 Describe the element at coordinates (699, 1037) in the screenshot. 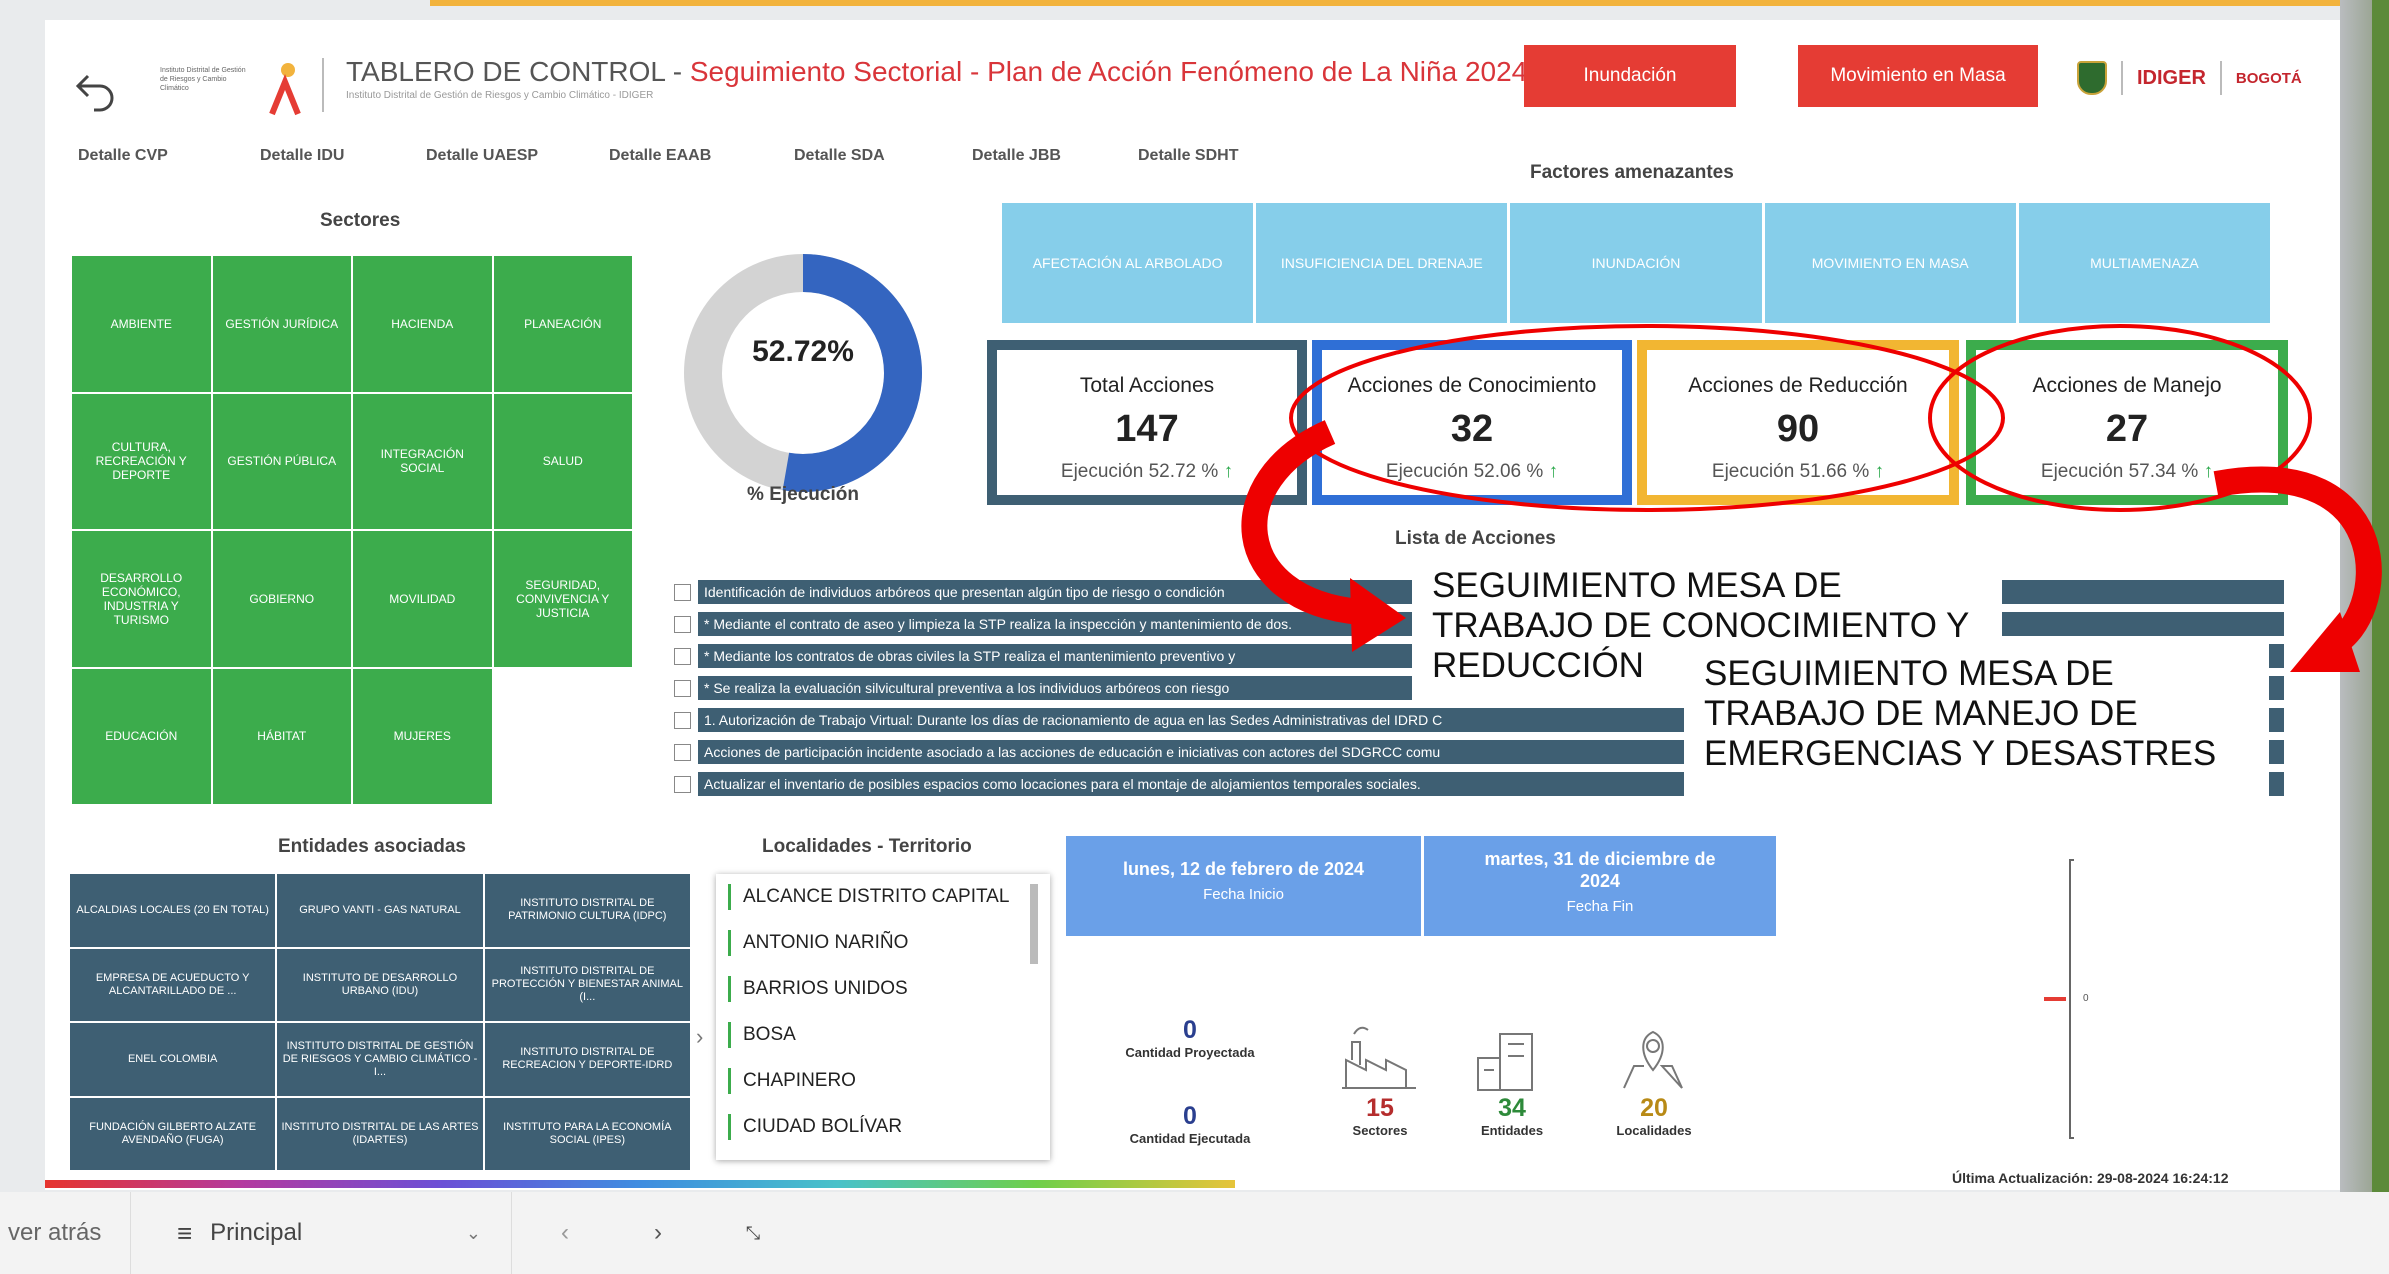

I see `chevron-right-icon: ›` at that location.